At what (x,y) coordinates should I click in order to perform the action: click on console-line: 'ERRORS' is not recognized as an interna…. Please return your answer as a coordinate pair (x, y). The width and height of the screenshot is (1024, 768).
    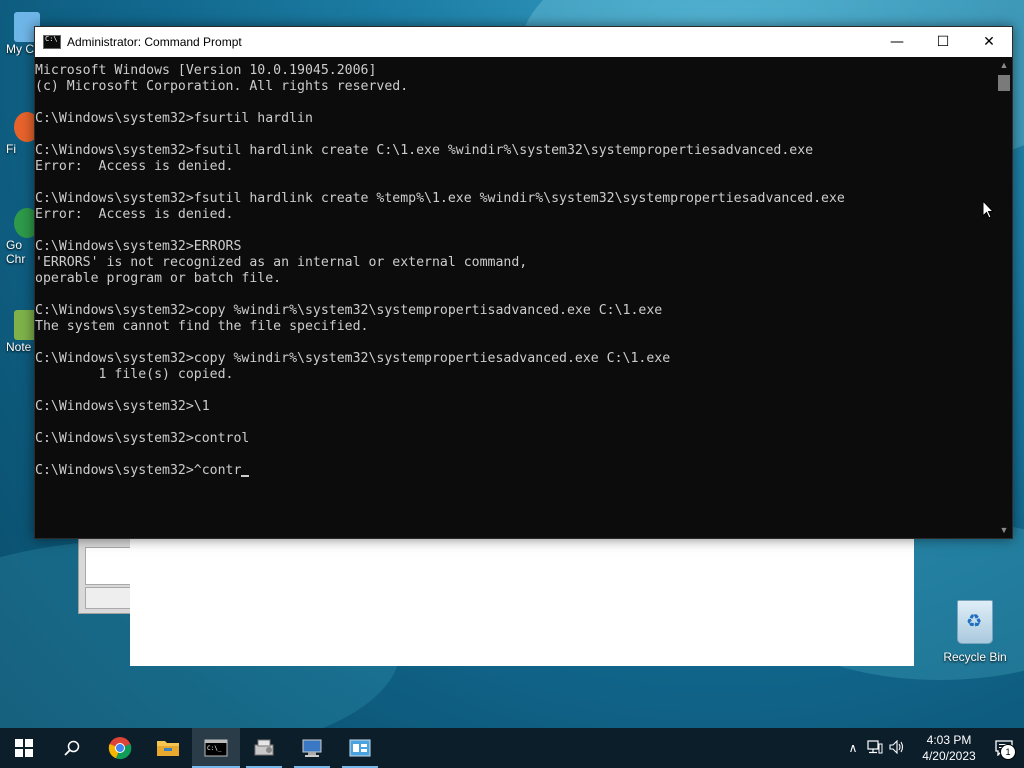
    Looking at the image, I should click on (281, 262).